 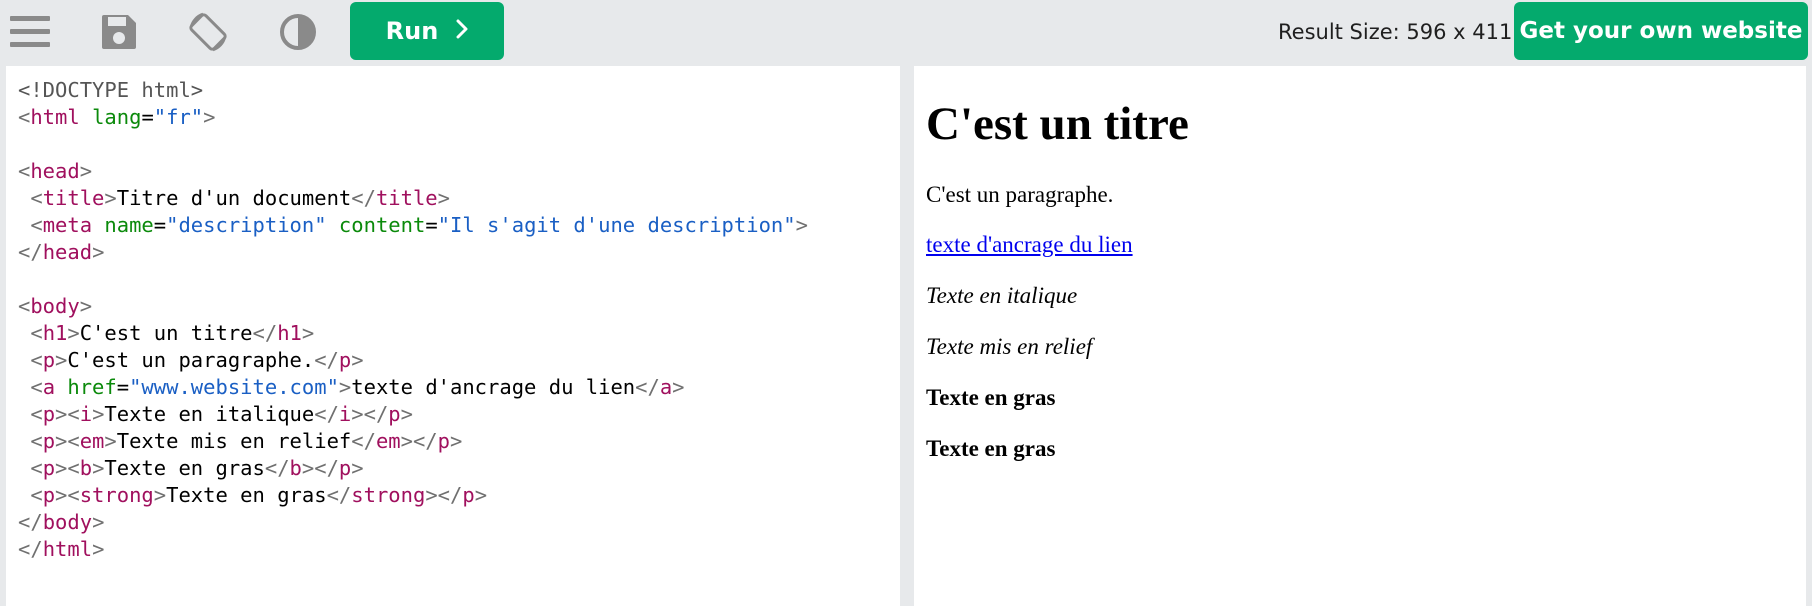 What do you see at coordinates (298, 32) in the screenshot?
I see `contrast-icon` at bounding box center [298, 32].